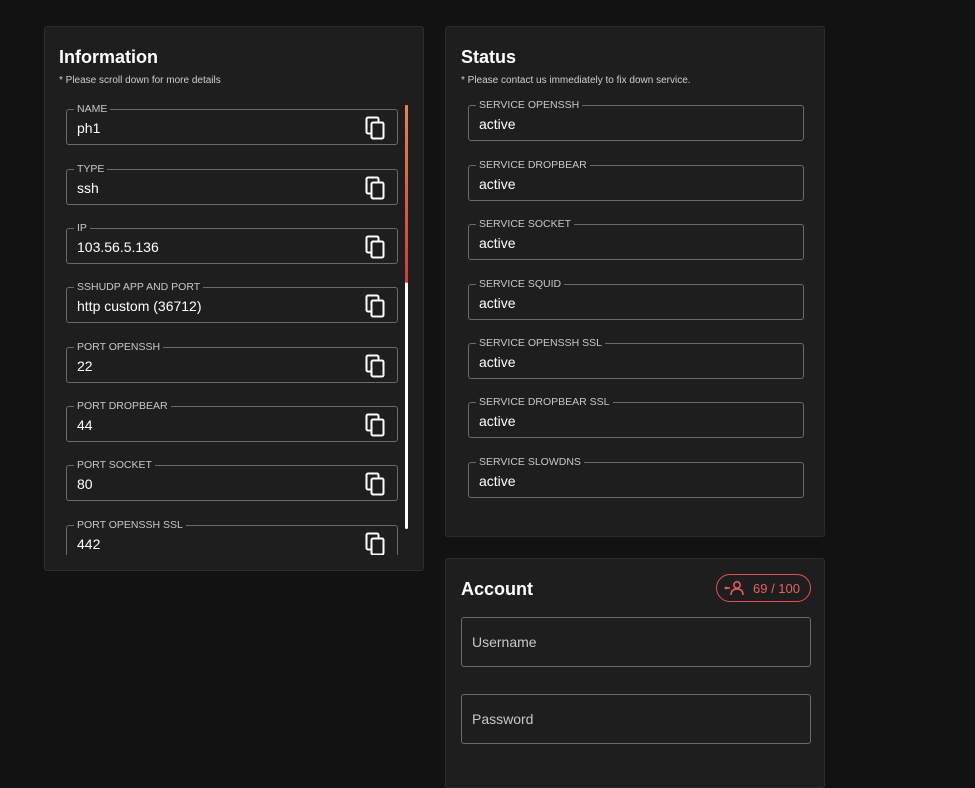  What do you see at coordinates (139, 287) in the screenshot?
I see `field-label: SSHUDP APP AND PORT` at bounding box center [139, 287].